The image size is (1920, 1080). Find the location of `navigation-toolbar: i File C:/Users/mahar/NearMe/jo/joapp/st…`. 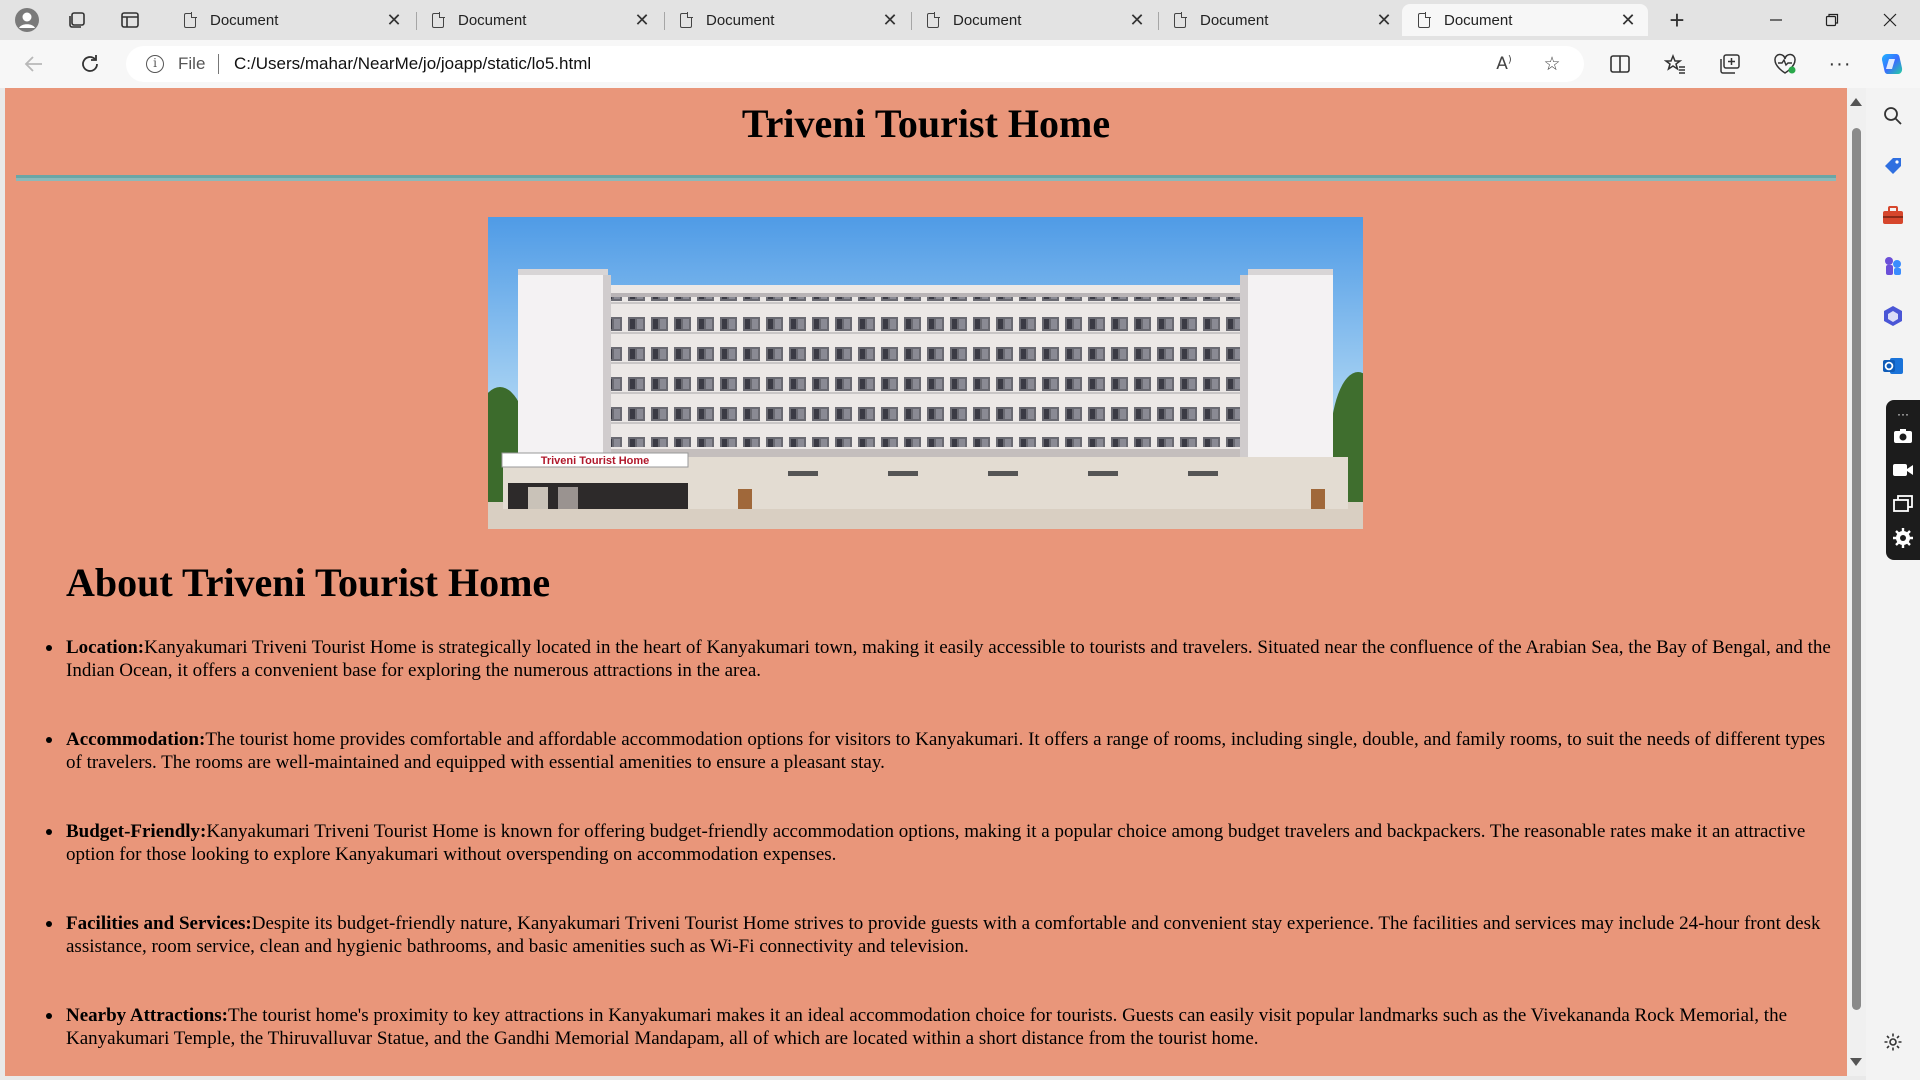

navigation-toolbar: i File C:/Users/mahar/NearMe/jo/joapp/st… is located at coordinates (960, 64).